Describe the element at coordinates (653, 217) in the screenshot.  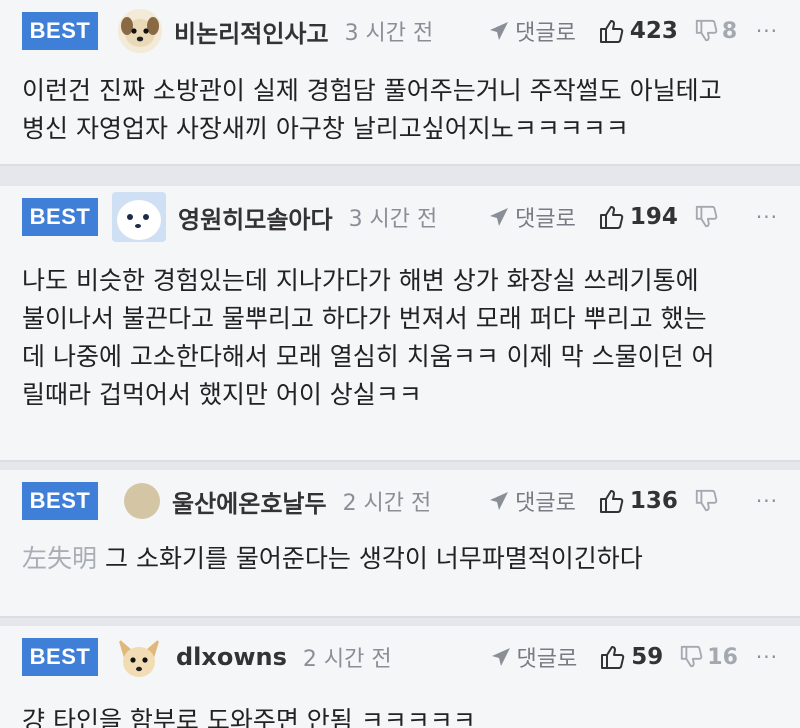
I see `like-count: 194` at that location.